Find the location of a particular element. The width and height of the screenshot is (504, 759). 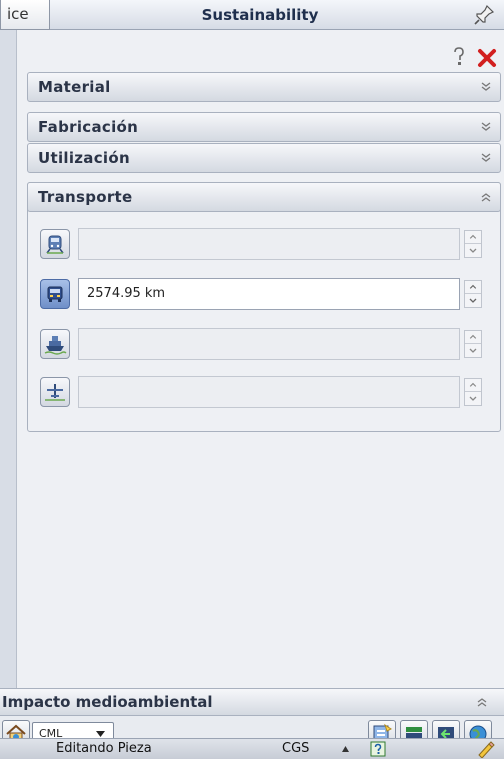

airplane-icon is located at coordinates (55, 392).